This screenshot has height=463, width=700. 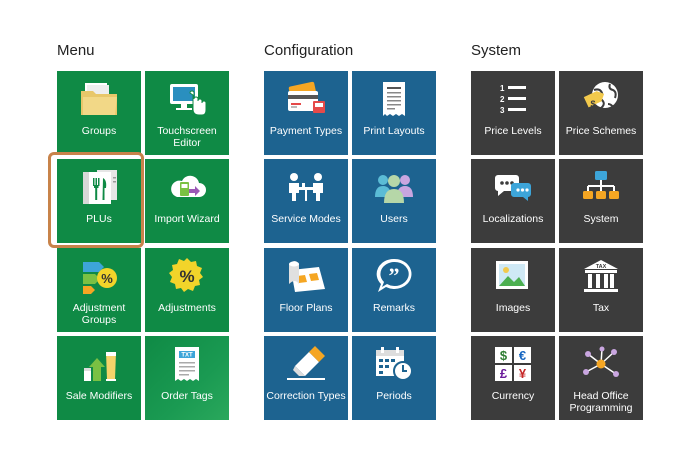 I want to click on tile-head-office-programming: Head Office Programming, so click(x=601, y=378).